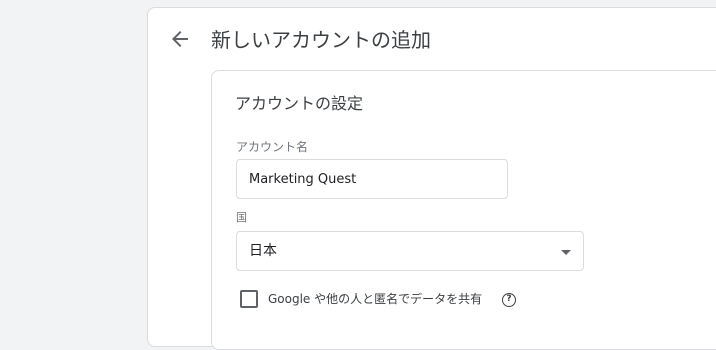 Image resolution: width=716 pixels, height=350 pixels. I want to click on help-icon: ?, so click(509, 300).